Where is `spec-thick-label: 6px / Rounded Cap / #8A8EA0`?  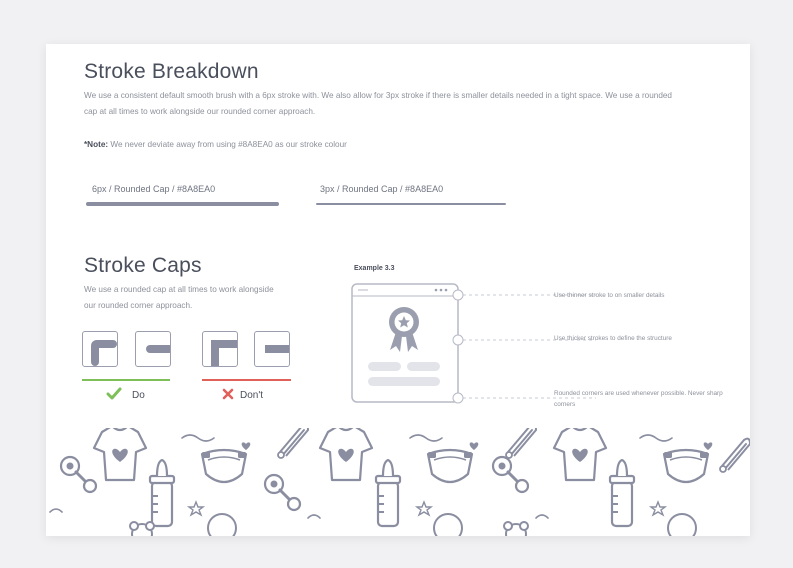
spec-thick-label: 6px / Rounded Cap / #8A8EA0 is located at coordinates (154, 189).